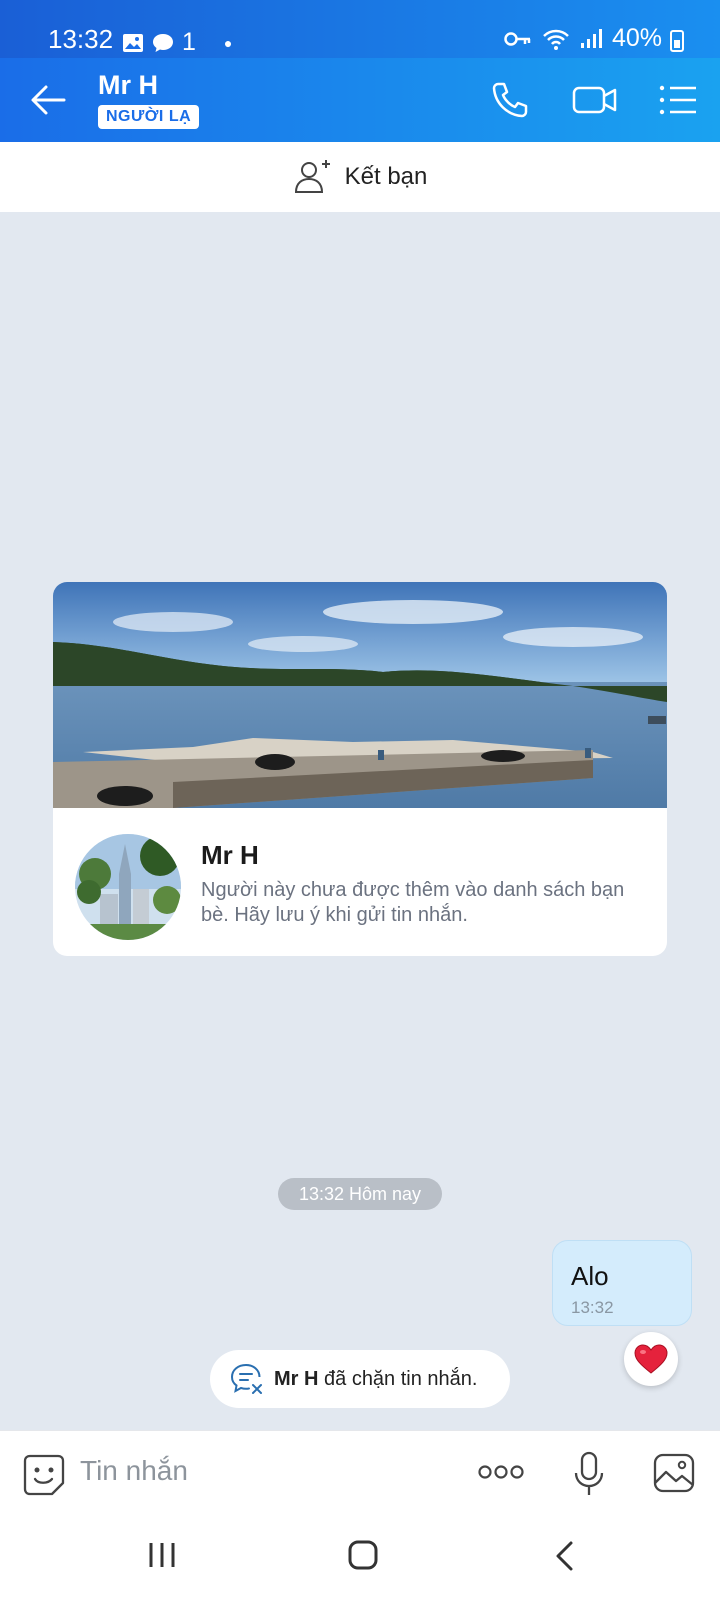  What do you see at coordinates (149, 117) in the screenshot?
I see `stranger-badge: NGƯỜI LẠ` at bounding box center [149, 117].